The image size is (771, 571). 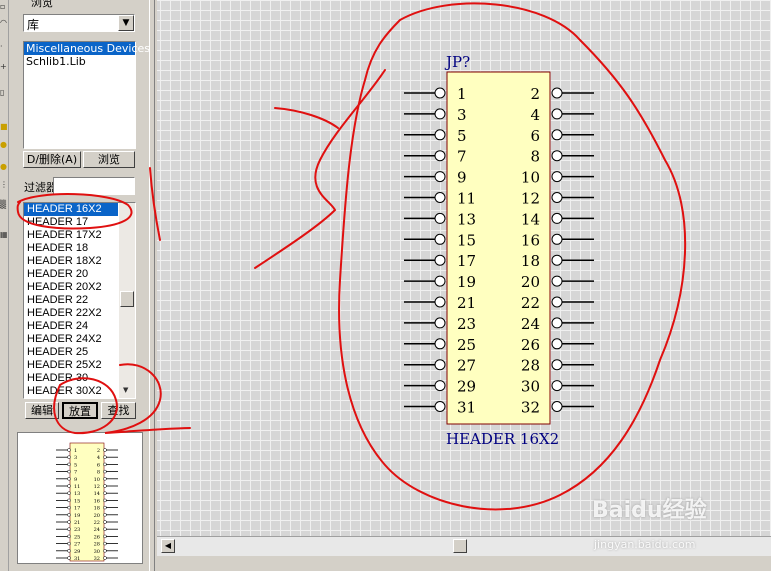 I want to click on scroll-thumb, so click(x=127, y=299).